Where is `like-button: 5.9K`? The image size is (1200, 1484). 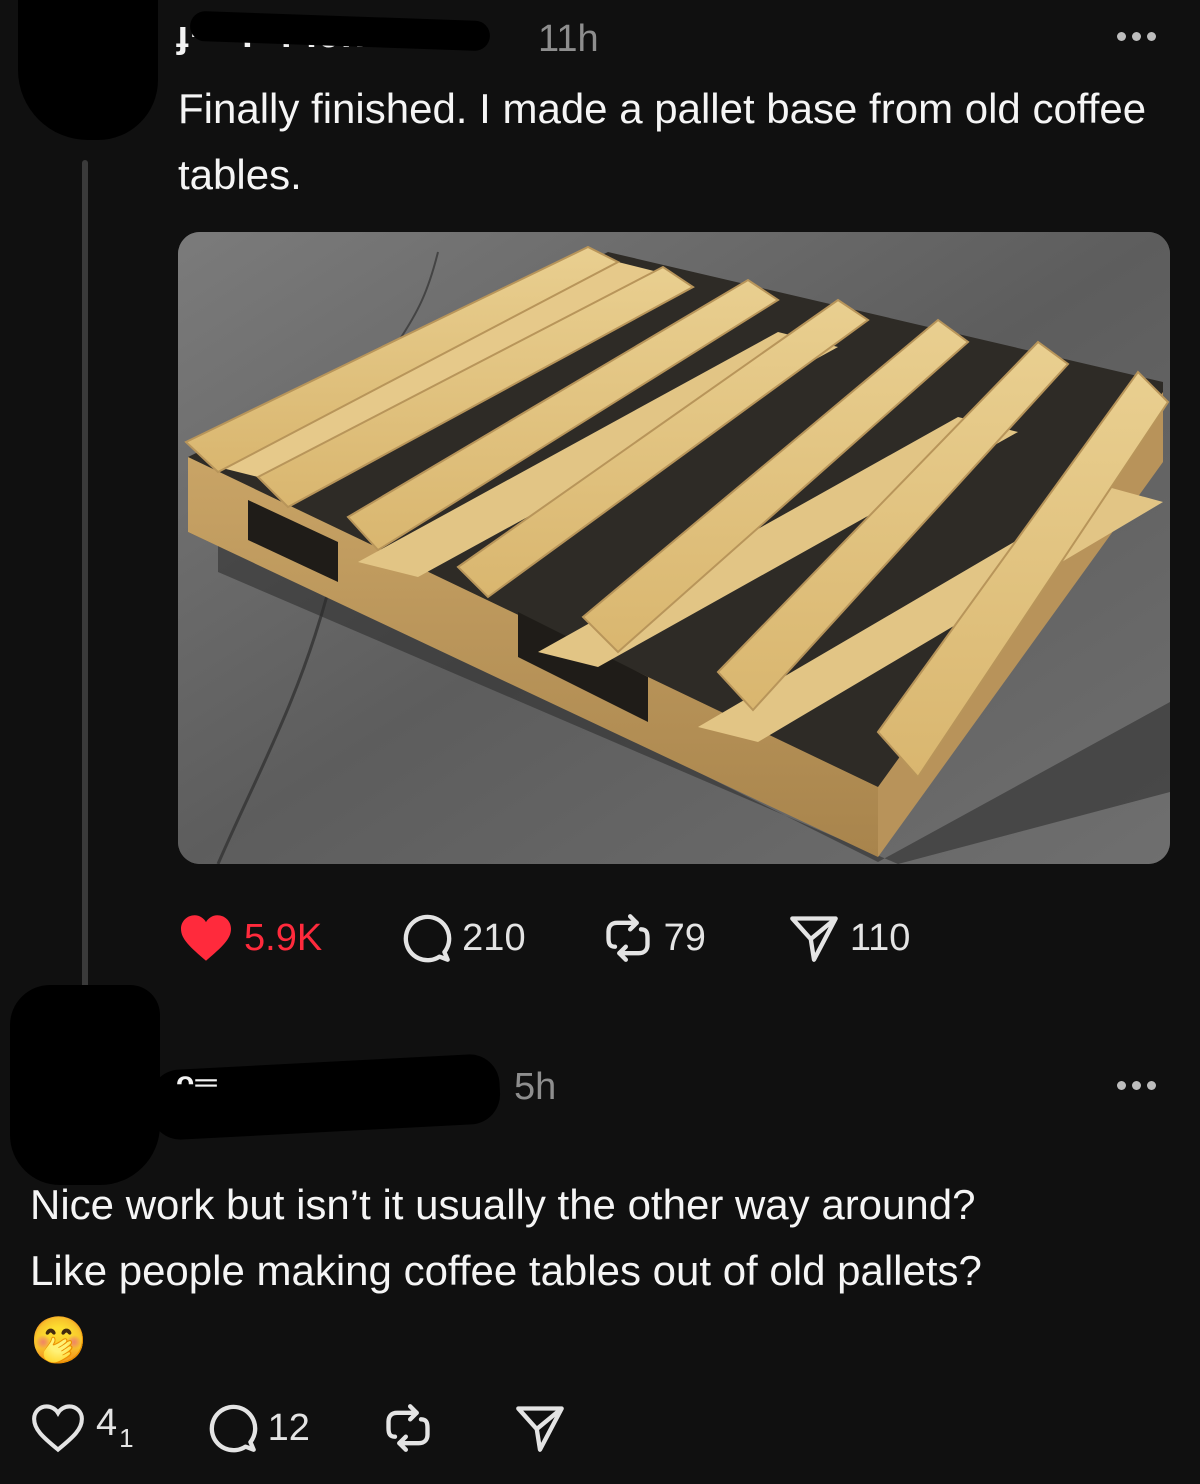
like-button: 5.9K is located at coordinates (250, 938).